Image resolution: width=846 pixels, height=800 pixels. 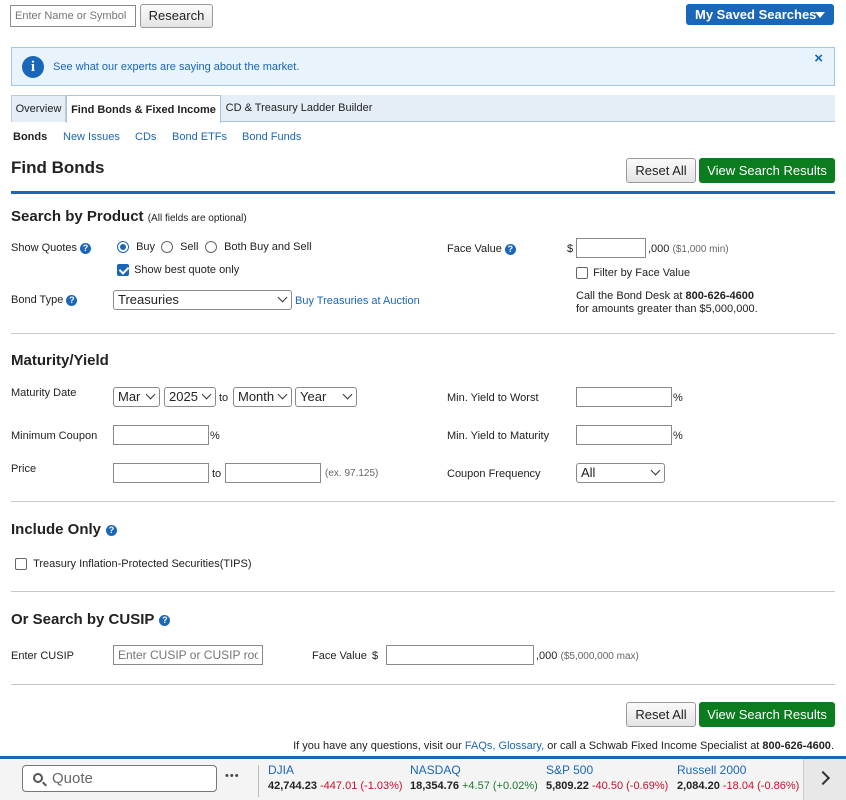 I want to click on price-to-input, so click(x=273, y=473).